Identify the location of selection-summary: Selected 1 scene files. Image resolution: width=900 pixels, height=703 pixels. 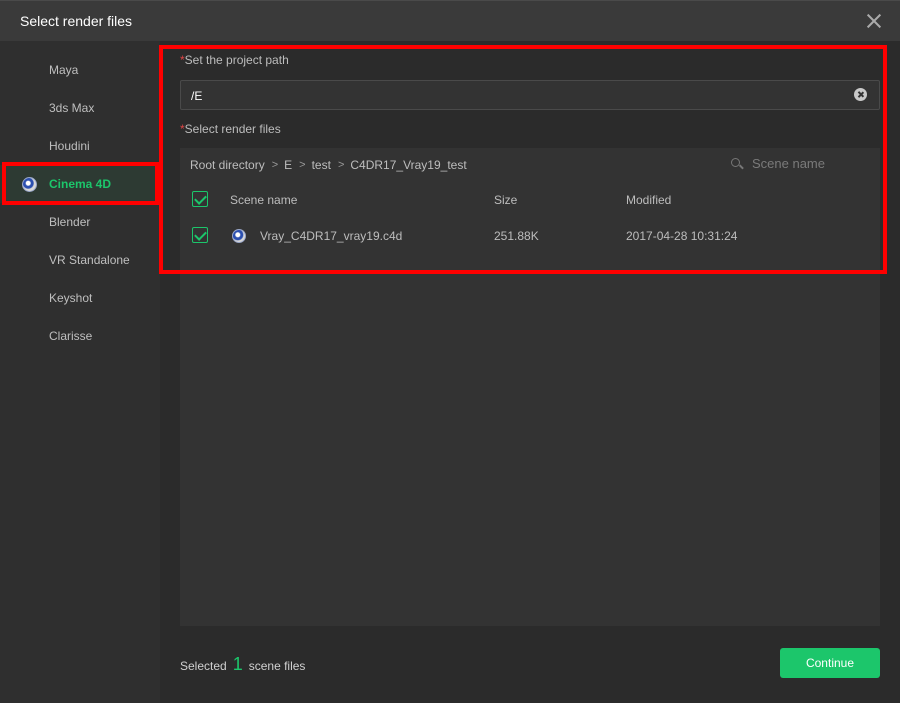
(242, 664).